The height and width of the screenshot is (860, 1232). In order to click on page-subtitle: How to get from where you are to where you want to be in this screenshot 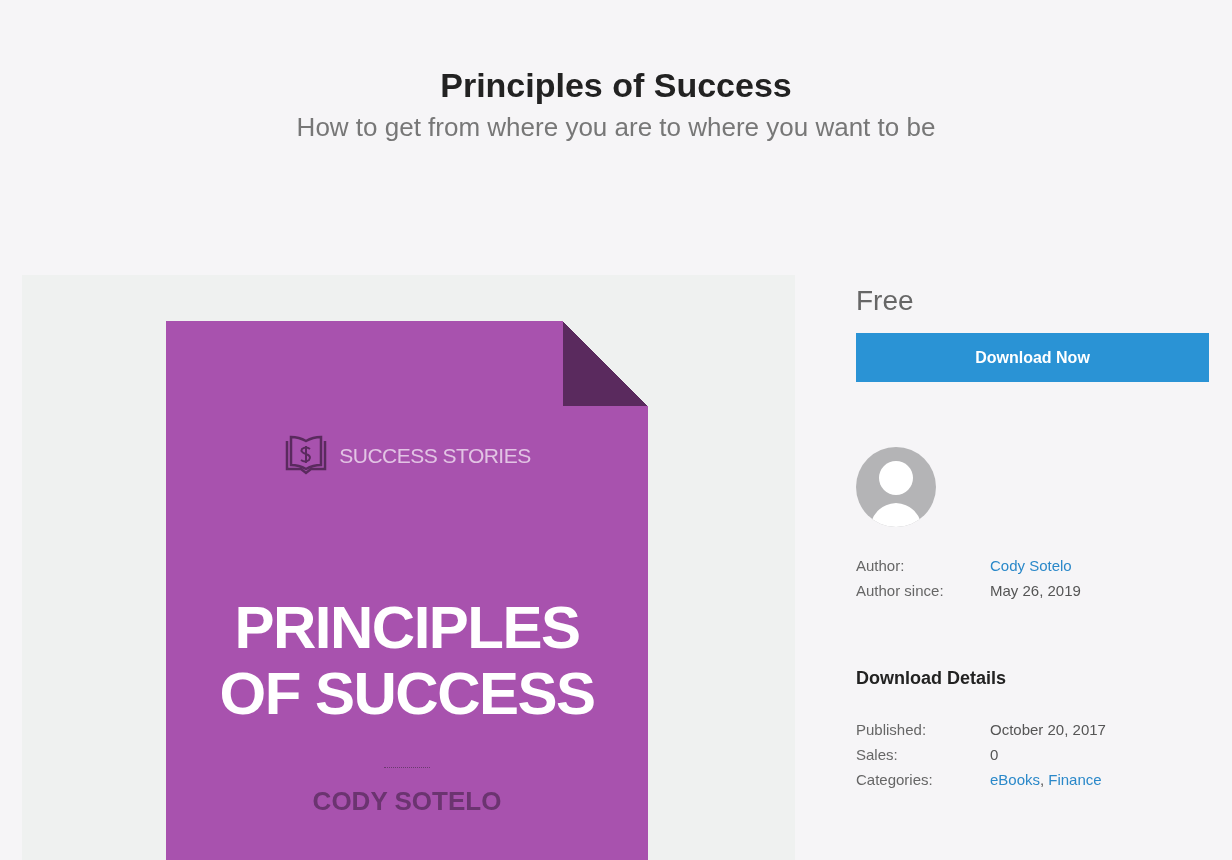, I will do `click(616, 127)`.